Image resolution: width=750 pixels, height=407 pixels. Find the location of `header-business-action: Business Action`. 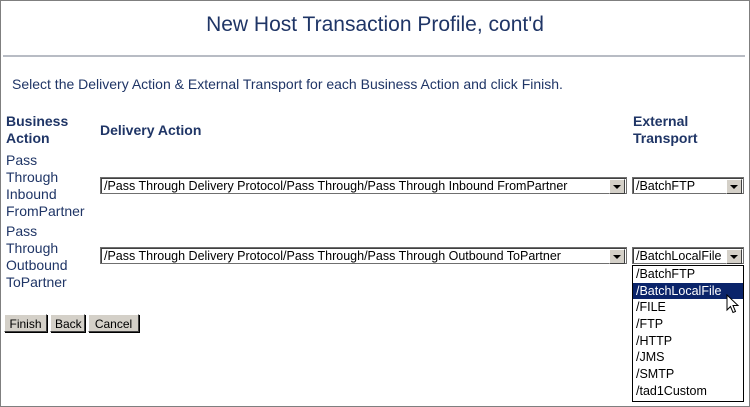

header-business-action: Business Action is located at coordinates (37, 130).